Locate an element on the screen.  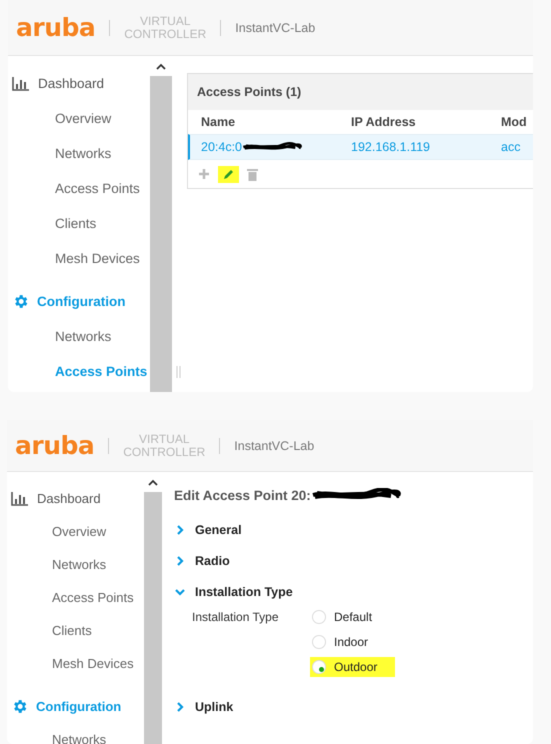
resize-handle-icon is located at coordinates (178, 372).